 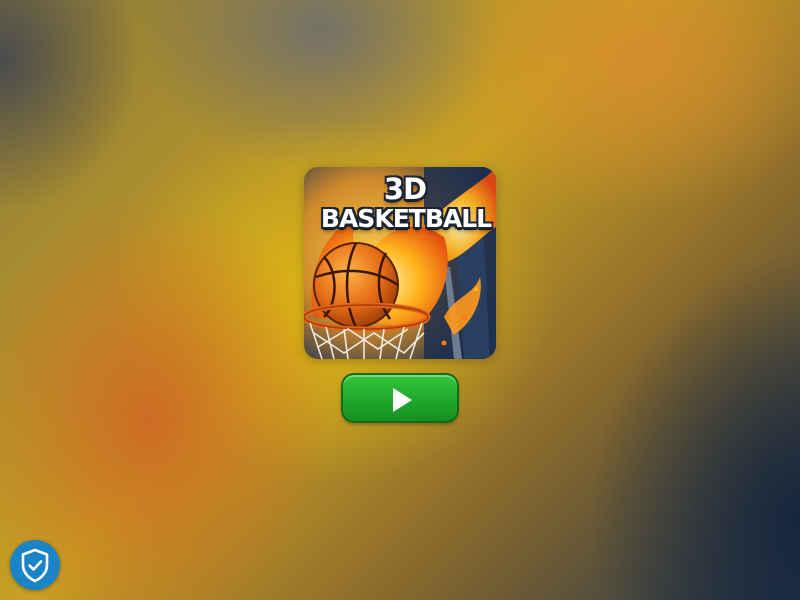 I want to click on game-title-line1: 3D, so click(x=405, y=189).